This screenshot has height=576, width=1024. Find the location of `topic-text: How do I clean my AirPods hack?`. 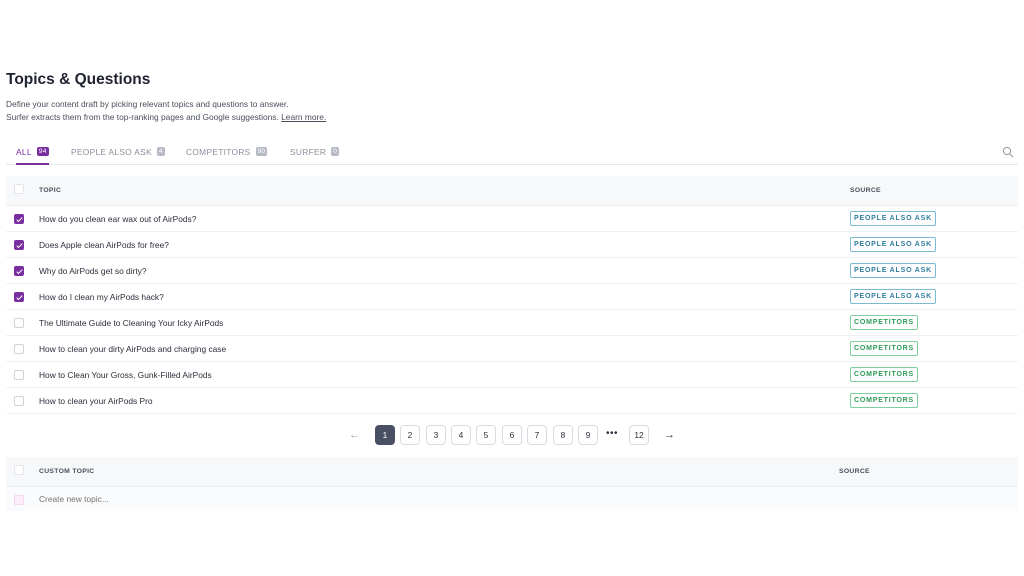

topic-text: How do I clean my AirPods hack? is located at coordinates (101, 297).